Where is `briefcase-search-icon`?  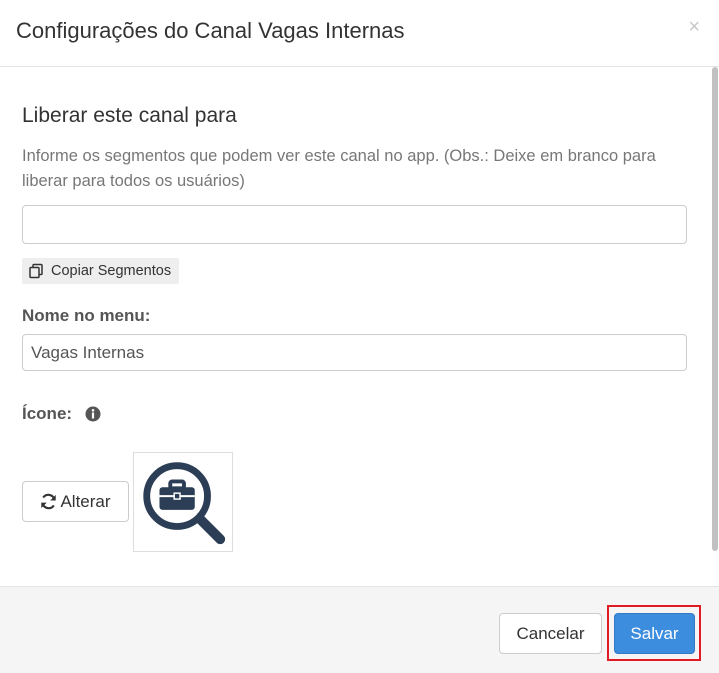 briefcase-search-icon is located at coordinates (184, 503).